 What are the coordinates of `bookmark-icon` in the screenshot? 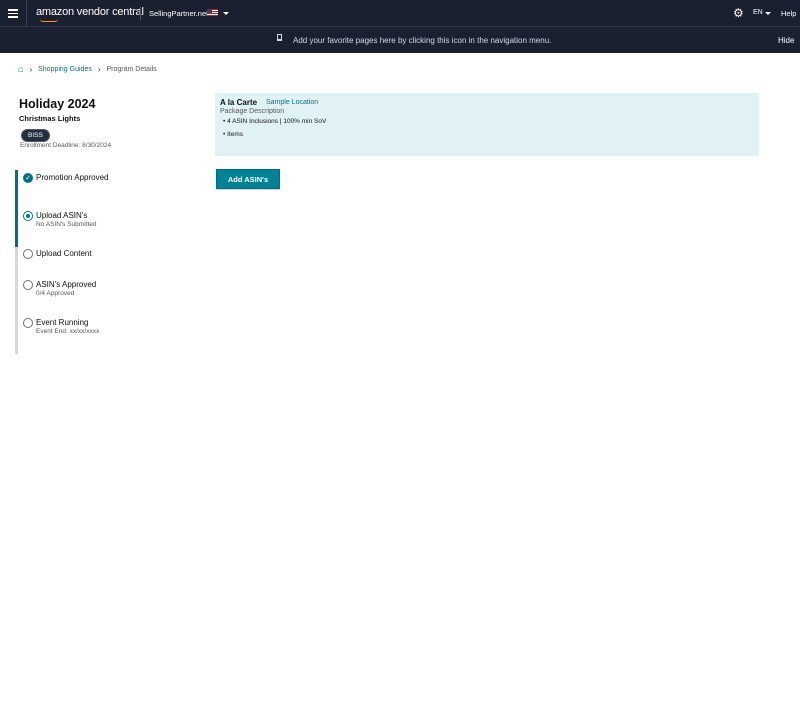 It's located at (279, 37).